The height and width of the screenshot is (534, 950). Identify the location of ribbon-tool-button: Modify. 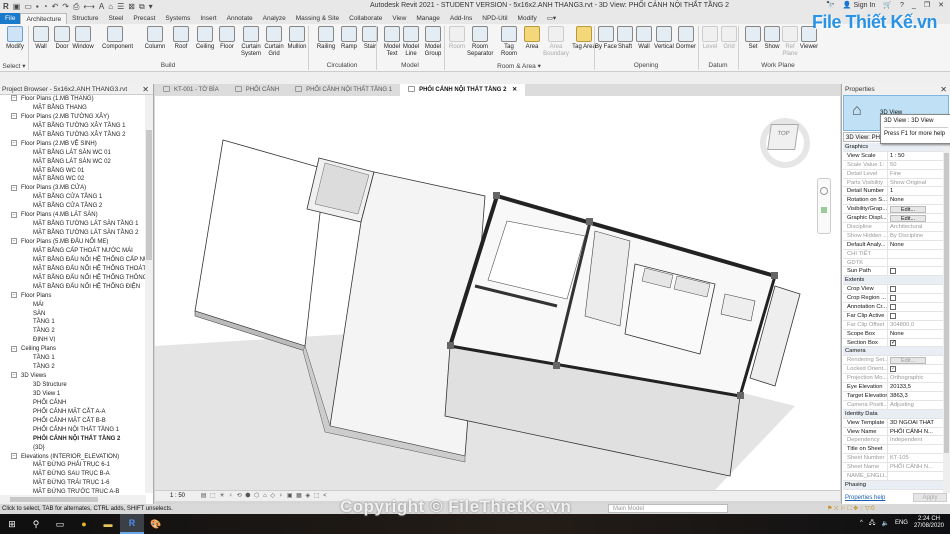
(15, 38).